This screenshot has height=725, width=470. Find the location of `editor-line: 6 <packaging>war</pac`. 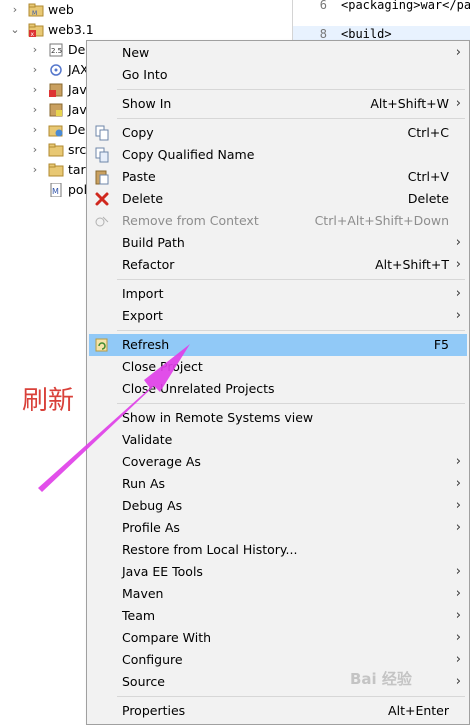

editor-line: 6 <packaging>war</pac is located at coordinates (381, 6).